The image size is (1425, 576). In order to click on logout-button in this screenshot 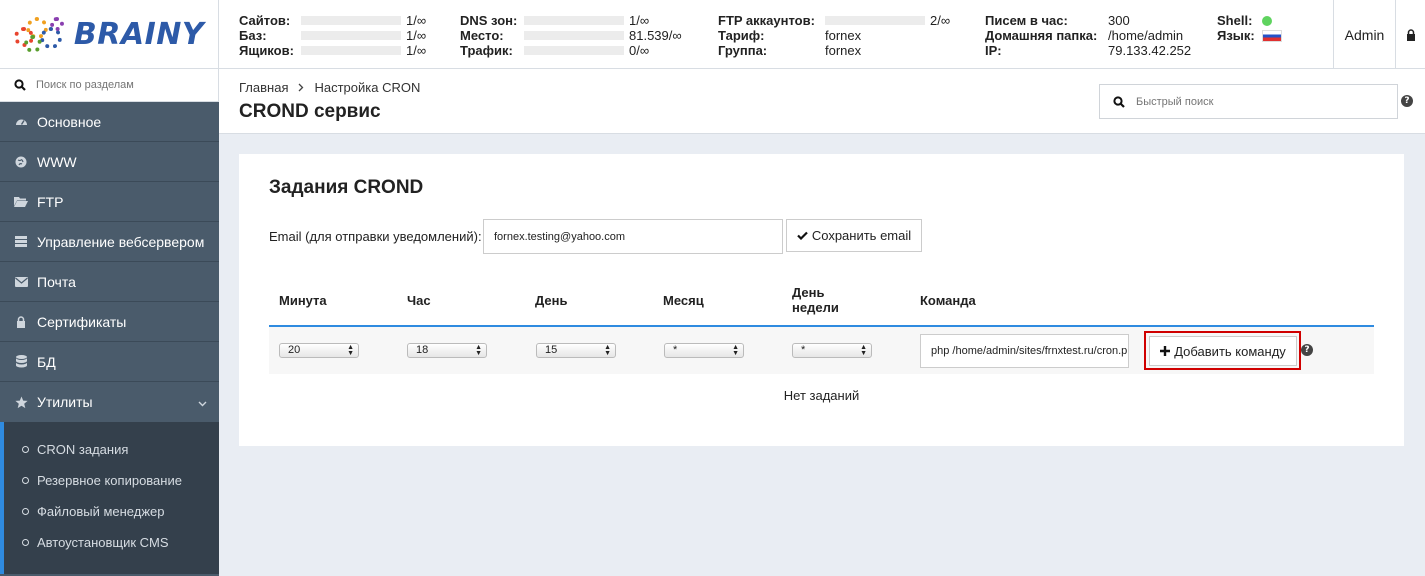, I will do `click(1410, 34)`.